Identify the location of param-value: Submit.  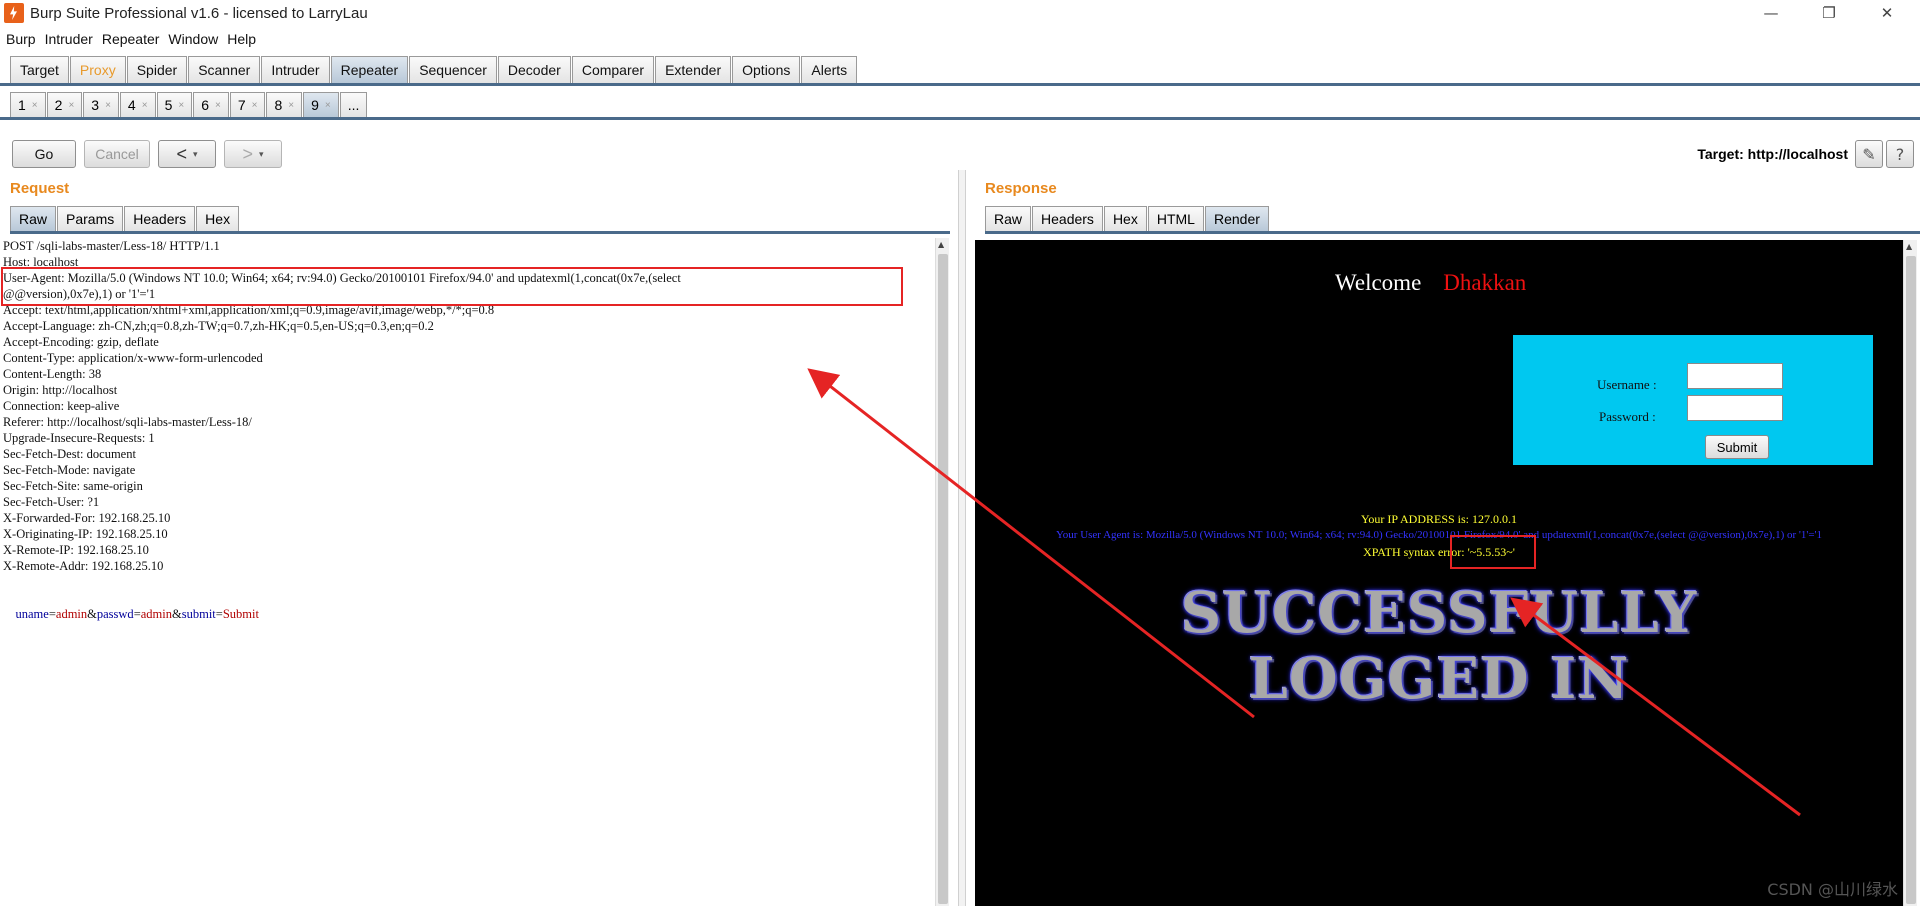
(240, 614).